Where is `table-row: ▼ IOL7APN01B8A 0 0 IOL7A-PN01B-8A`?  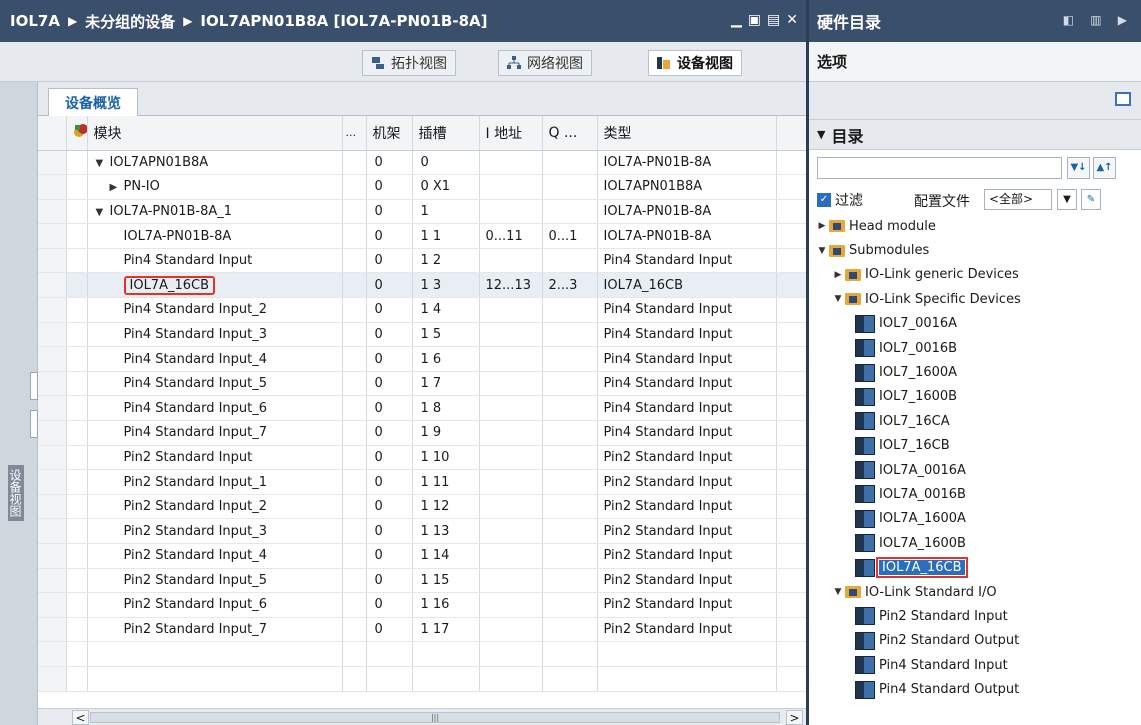 table-row: ▼ IOL7APN01B8A 0 0 IOL7A-PN01B-8A is located at coordinates (422, 163).